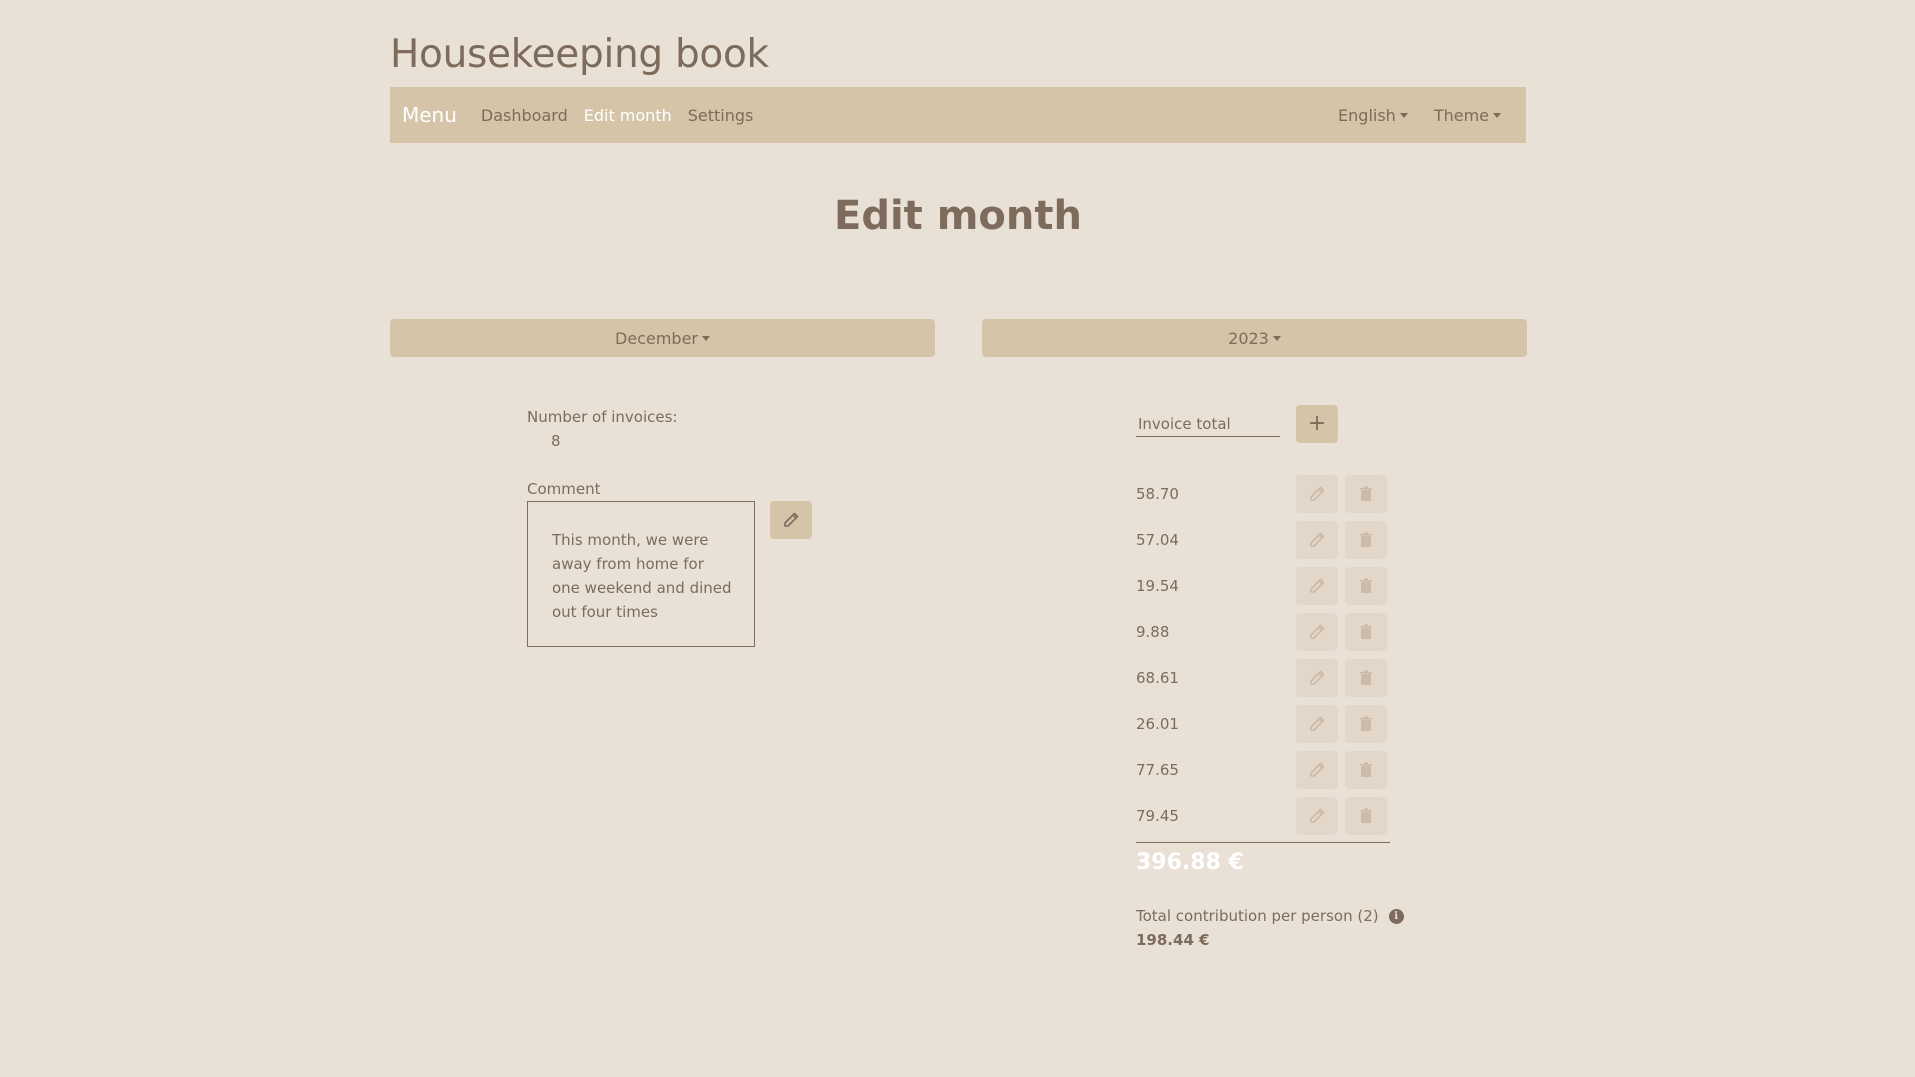 The height and width of the screenshot is (1077, 1915). I want to click on invoice-row: 68.61, so click(1266, 679).